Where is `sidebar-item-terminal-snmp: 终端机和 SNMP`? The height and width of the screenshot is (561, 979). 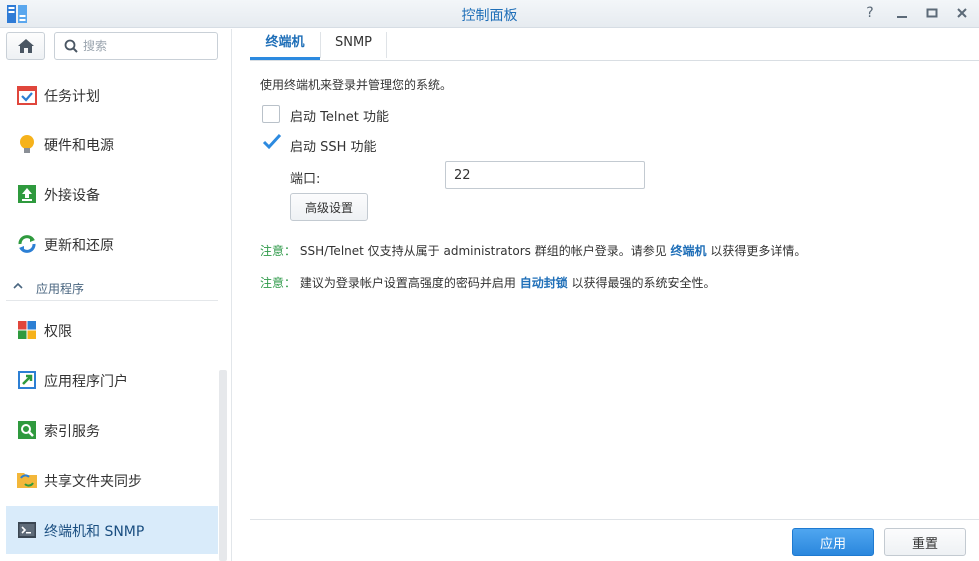 sidebar-item-terminal-snmp: 终端机和 SNMP is located at coordinates (112, 530).